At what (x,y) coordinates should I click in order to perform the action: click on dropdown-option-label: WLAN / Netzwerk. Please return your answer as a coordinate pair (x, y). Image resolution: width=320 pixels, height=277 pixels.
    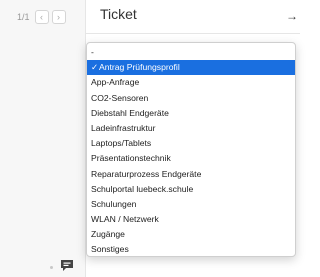
    Looking at the image, I should click on (125, 219).